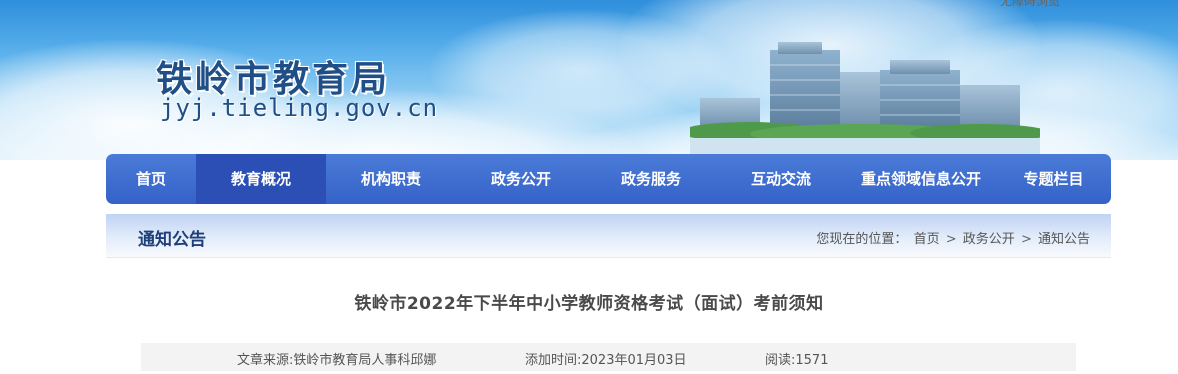 Image resolution: width=1178 pixels, height=374 pixels. What do you see at coordinates (589, 304) in the screenshot?
I see `article-title: 铁岭市2022年下半年中小学教师资格考试（面试）考前须知` at bounding box center [589, 304].